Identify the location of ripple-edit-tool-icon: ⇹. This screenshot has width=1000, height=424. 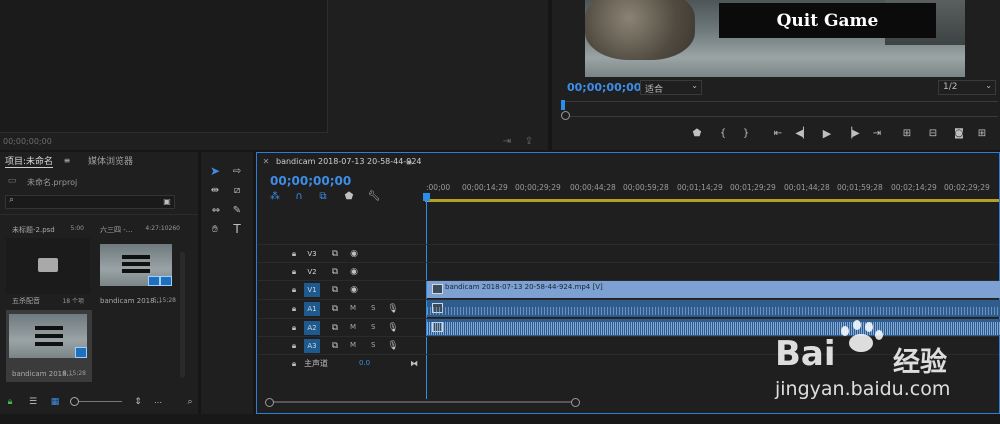
(215, 190).